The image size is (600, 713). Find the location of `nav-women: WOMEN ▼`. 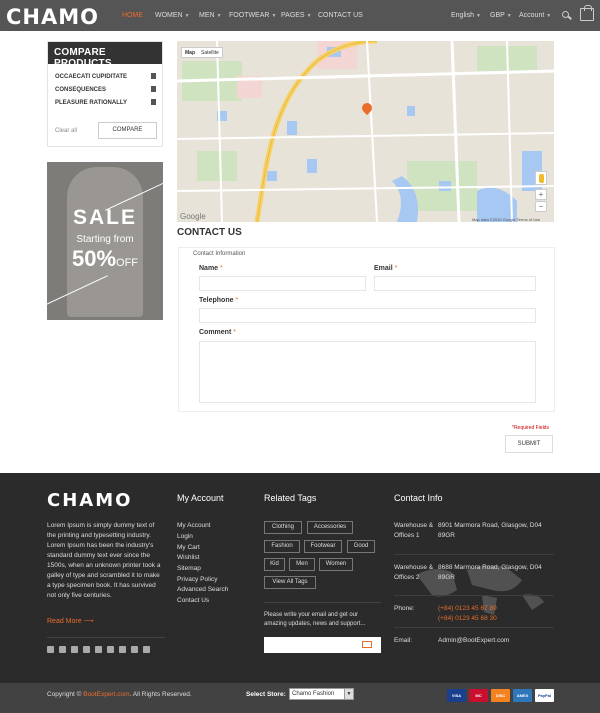

nav-women: WOMEN ▼ is located at coordinates (172, 15).